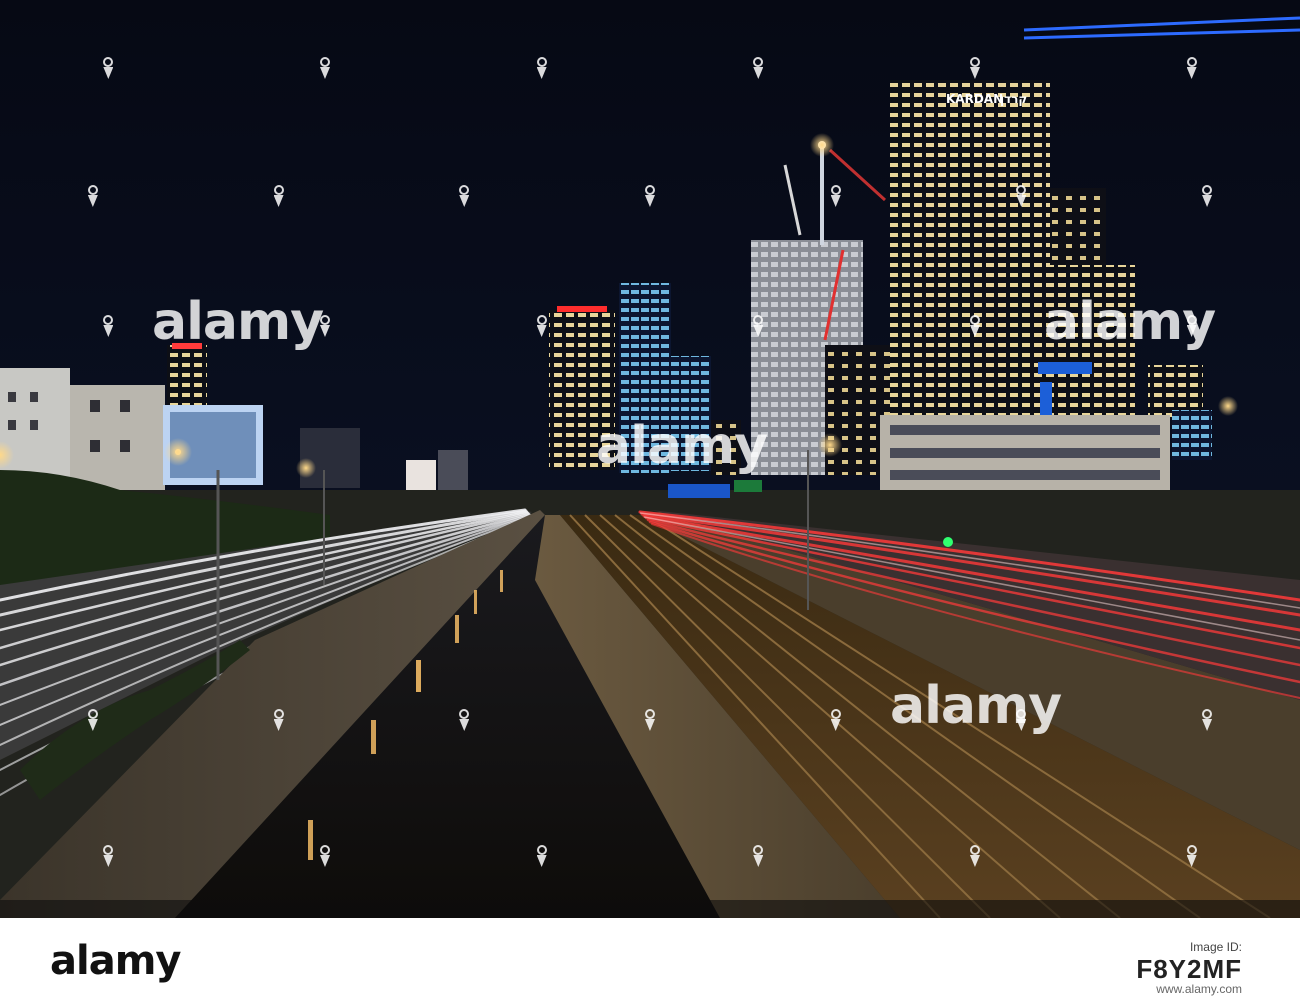 This screenshot has width=1300, height=1008. I want to click on image-id-label: Image ID:, so click(1215, 947).